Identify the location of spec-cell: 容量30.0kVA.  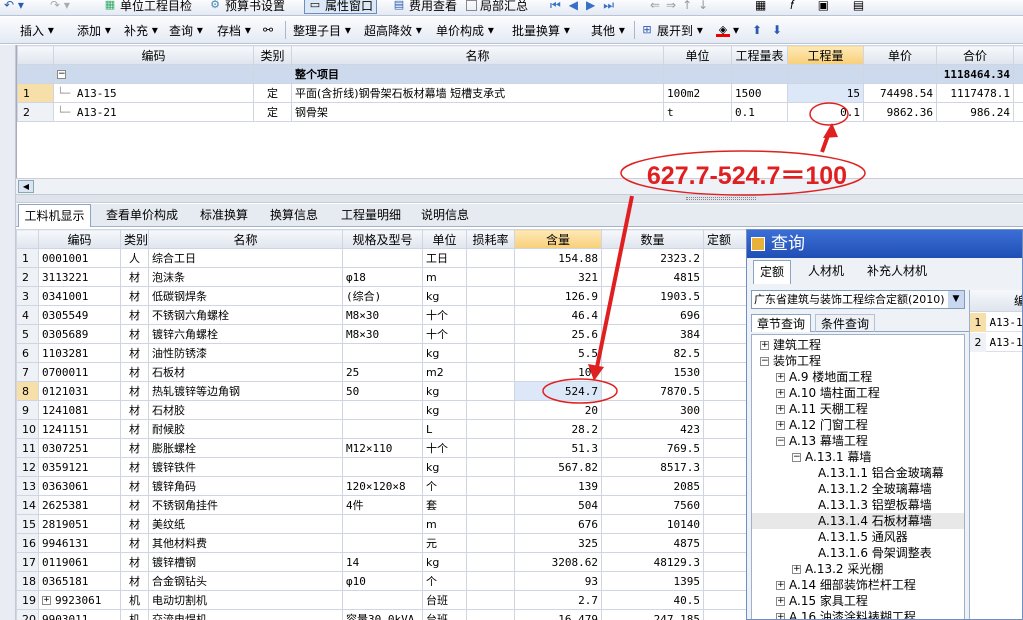
(382, 614).